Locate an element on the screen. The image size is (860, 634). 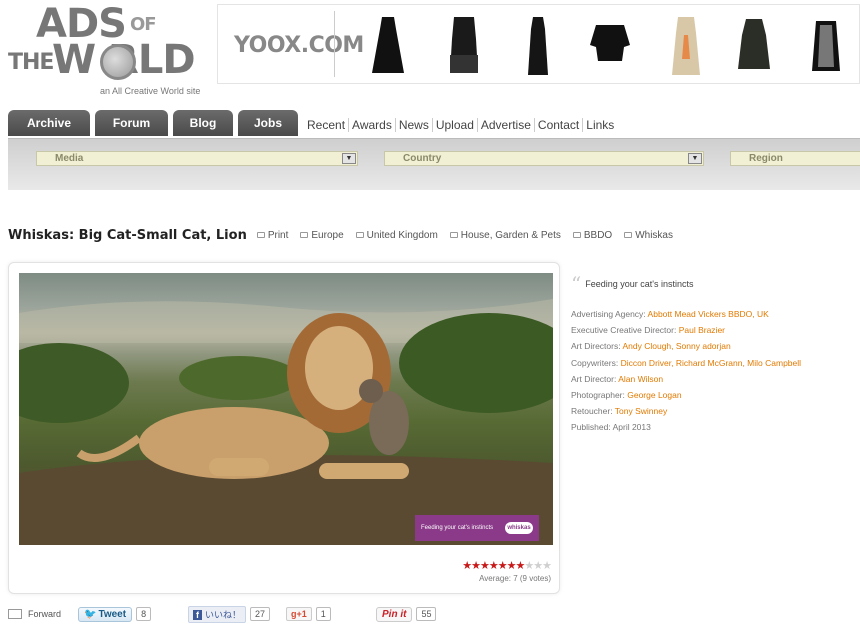
tag-print: Print is located at coordinates (272, 235).